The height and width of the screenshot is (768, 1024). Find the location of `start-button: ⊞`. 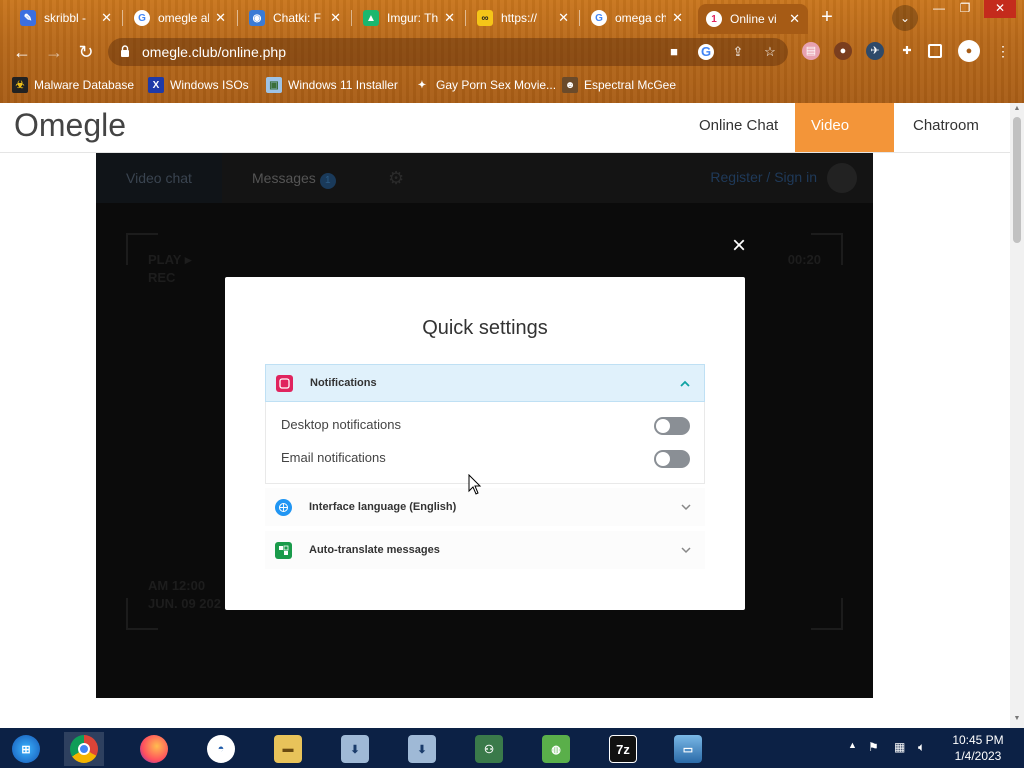

start-button: ⊞ is located at coordinates (26, 749).